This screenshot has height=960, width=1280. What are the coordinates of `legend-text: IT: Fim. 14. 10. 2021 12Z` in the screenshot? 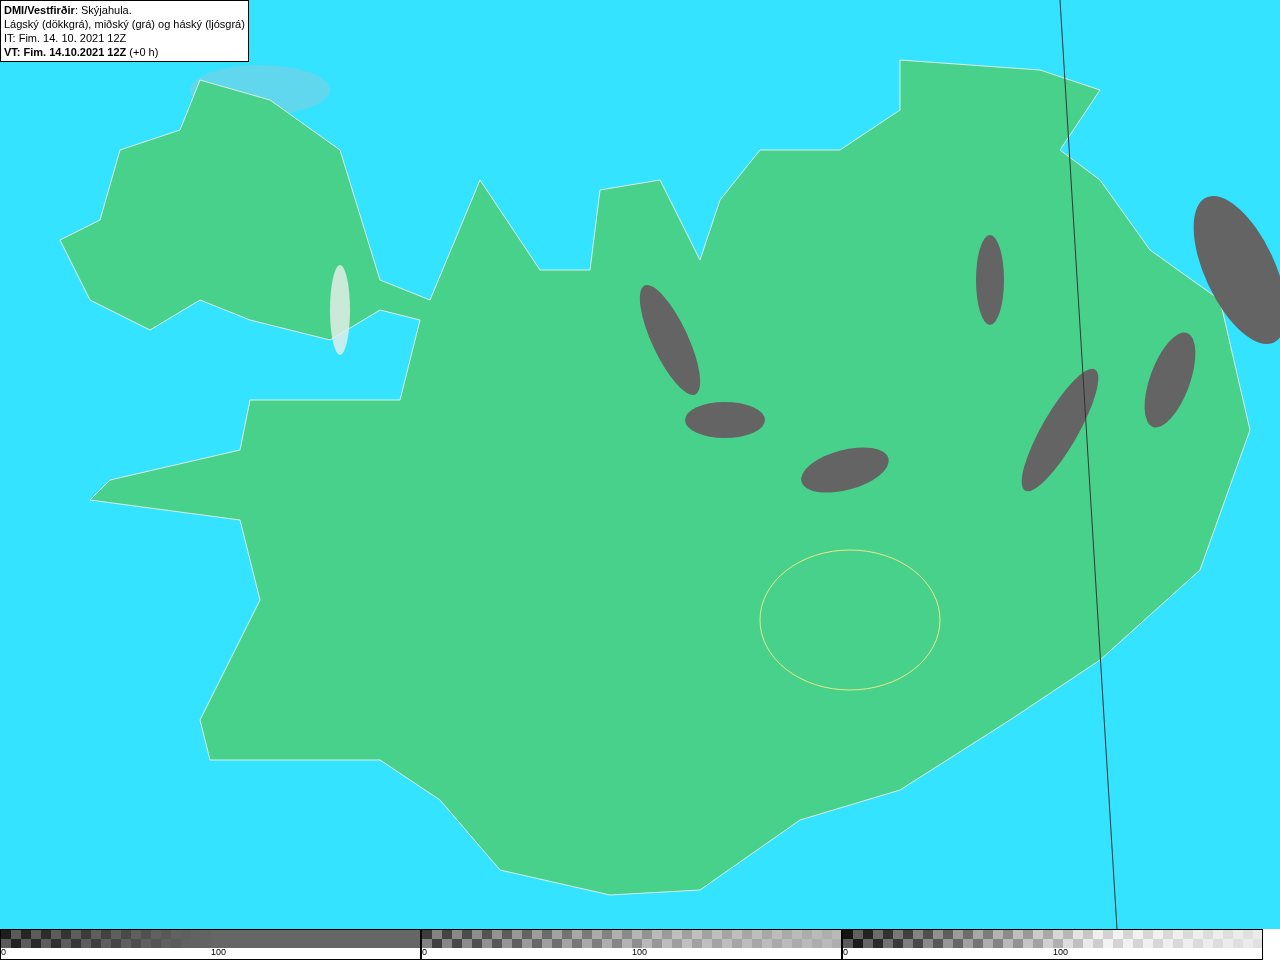 It's located at (66, 38).